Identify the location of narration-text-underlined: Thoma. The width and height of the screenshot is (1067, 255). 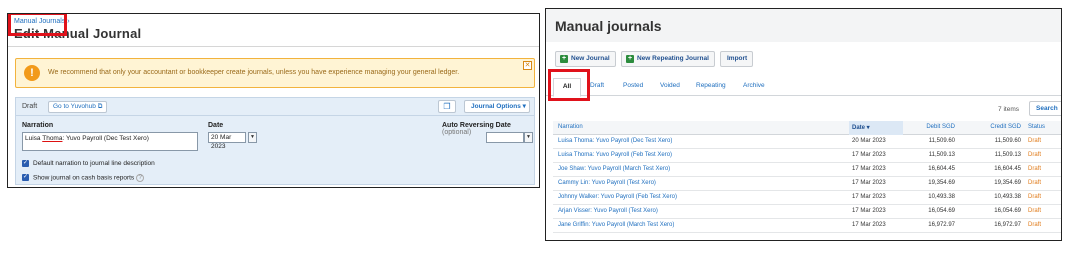
(52, 138).